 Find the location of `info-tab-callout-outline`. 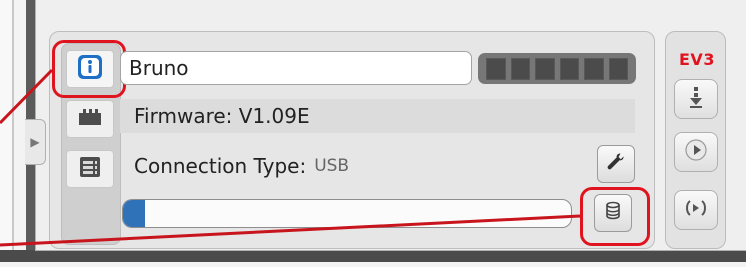

info-tab-callout-outline is located at coordinates (89, 69).